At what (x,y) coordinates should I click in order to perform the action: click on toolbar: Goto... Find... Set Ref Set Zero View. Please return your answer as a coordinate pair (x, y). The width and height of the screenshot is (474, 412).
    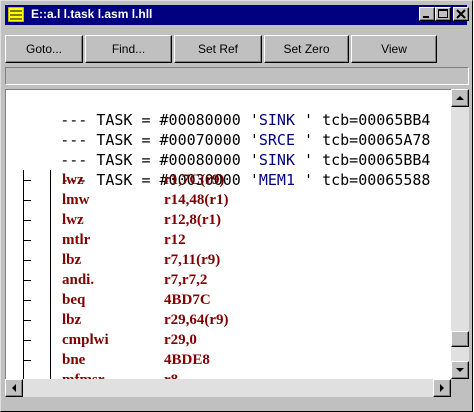
    Looking at the image, I should click on (237, 49).